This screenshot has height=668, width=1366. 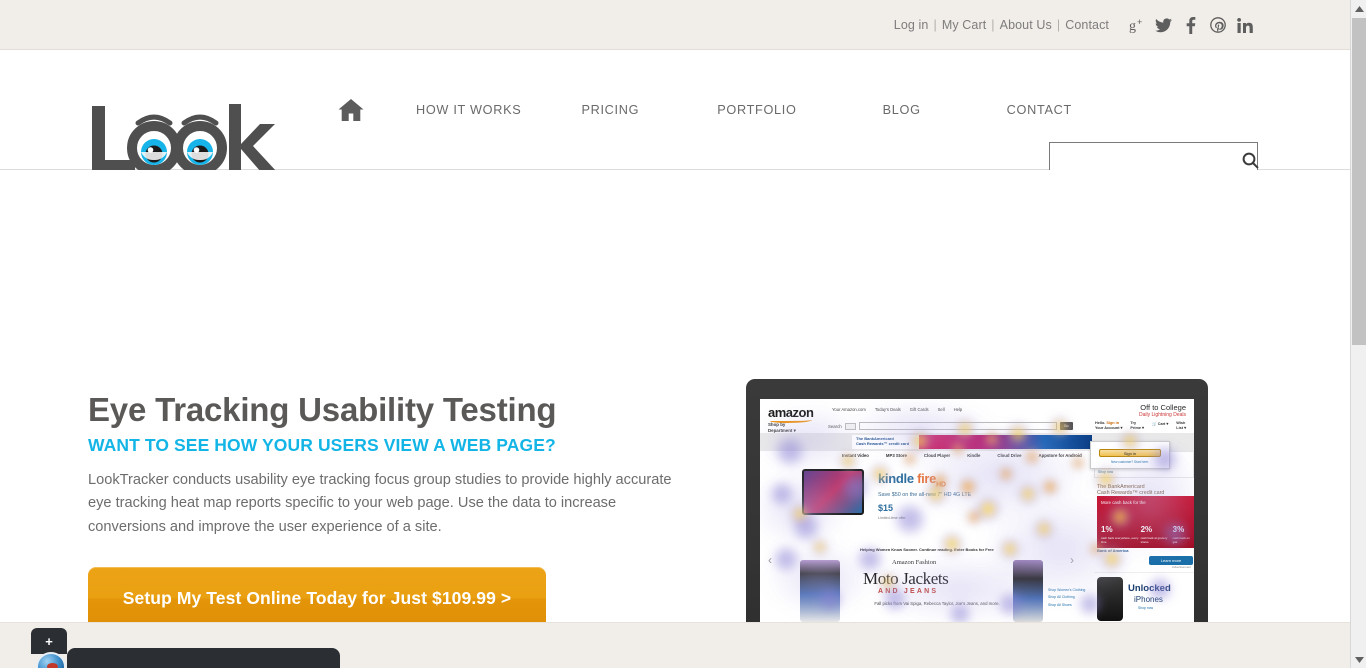 I want to click on amazon-top-link: Help, so click(x=958, y=409).